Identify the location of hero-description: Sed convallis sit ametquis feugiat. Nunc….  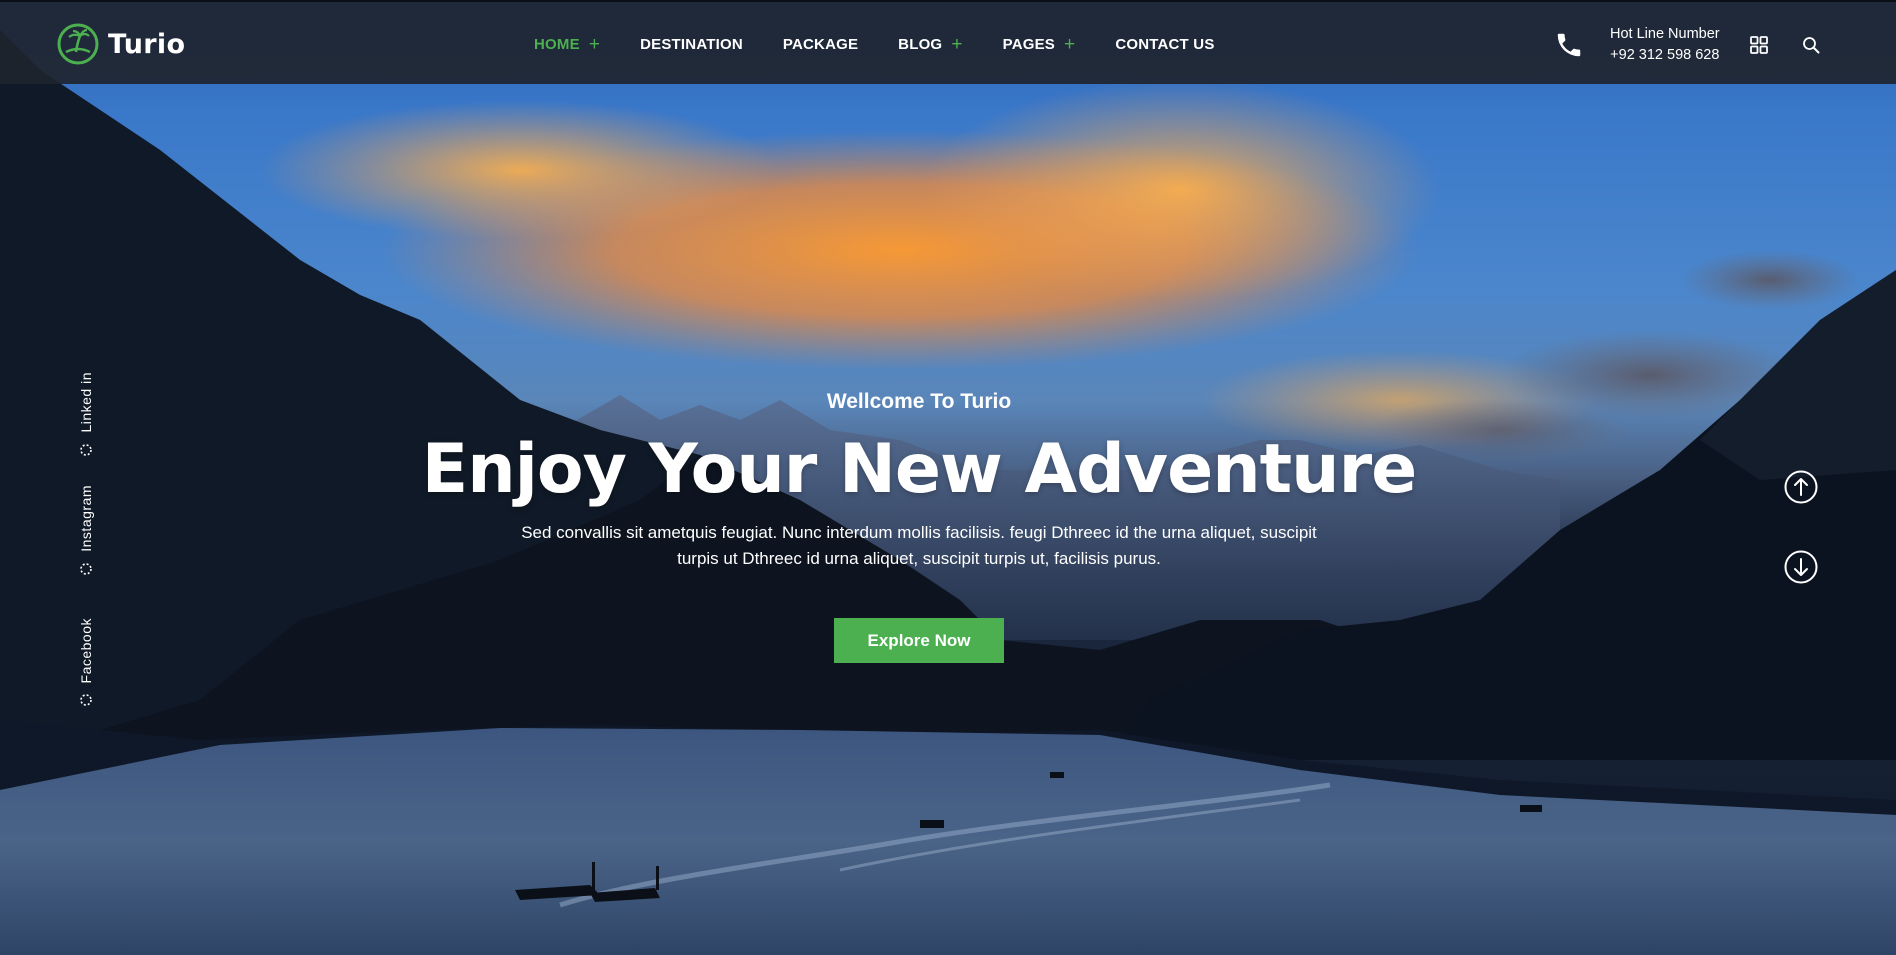
(919, 546).